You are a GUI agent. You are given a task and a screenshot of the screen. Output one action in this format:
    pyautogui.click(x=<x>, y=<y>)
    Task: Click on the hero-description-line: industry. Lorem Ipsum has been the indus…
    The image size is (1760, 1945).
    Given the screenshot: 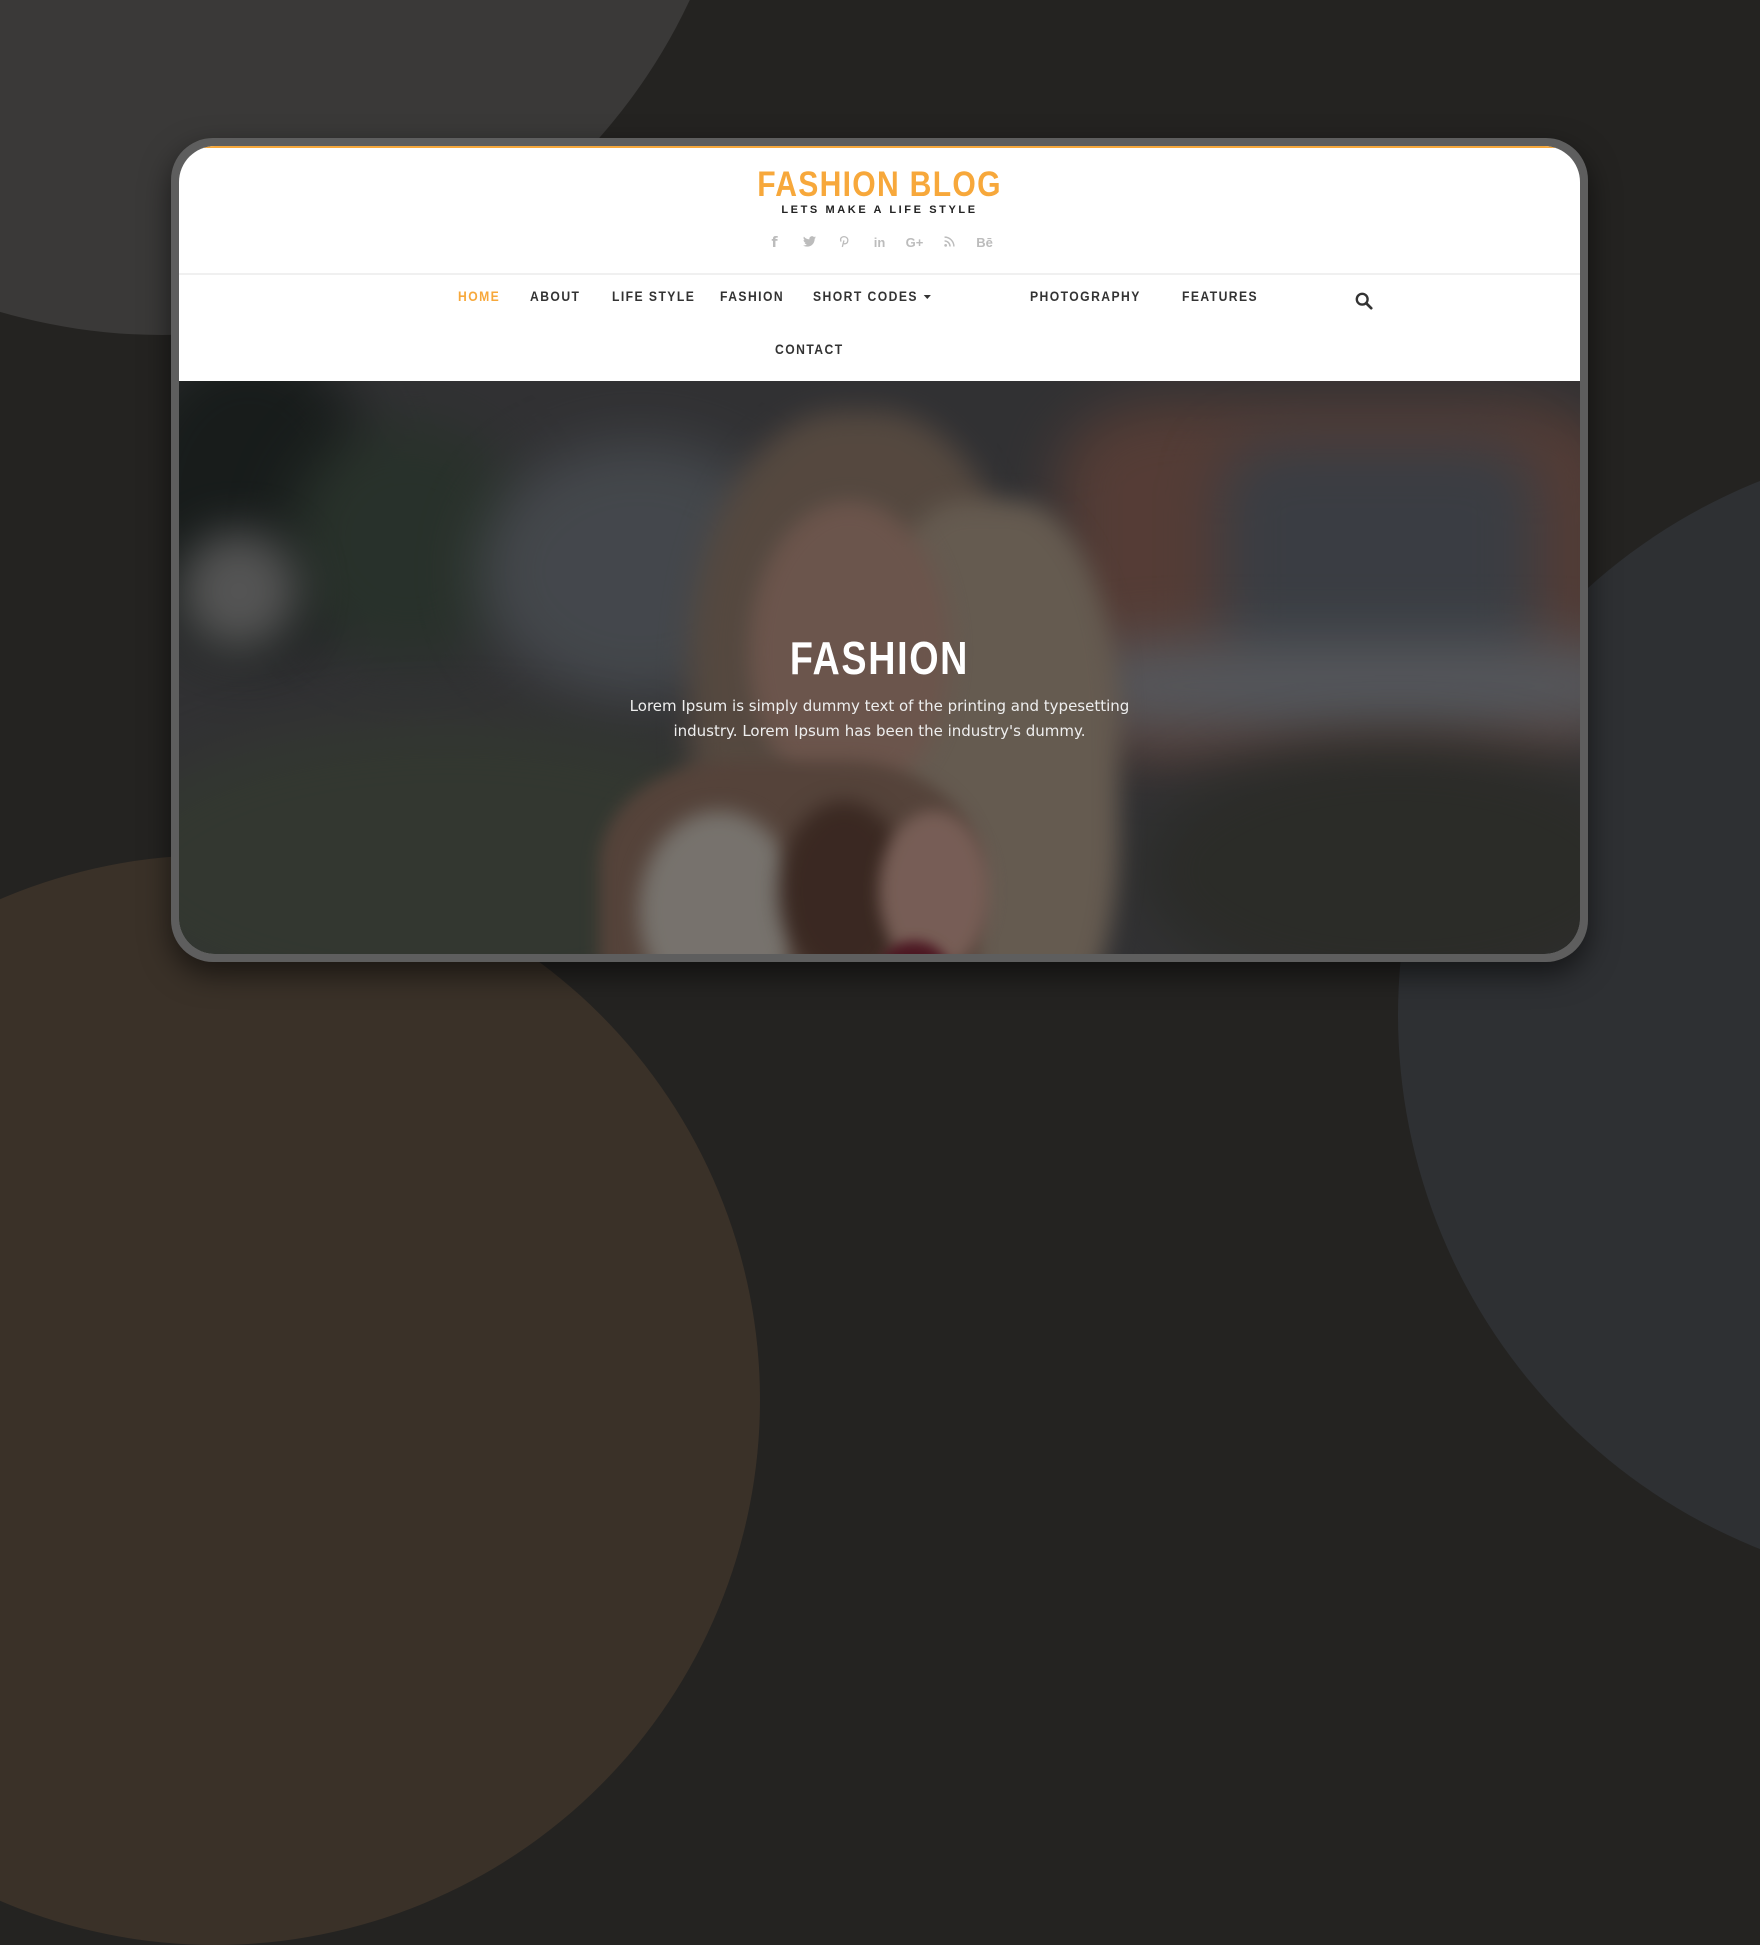 What is the action you would take?
    pyautogui.click(x=879, y=731)
    